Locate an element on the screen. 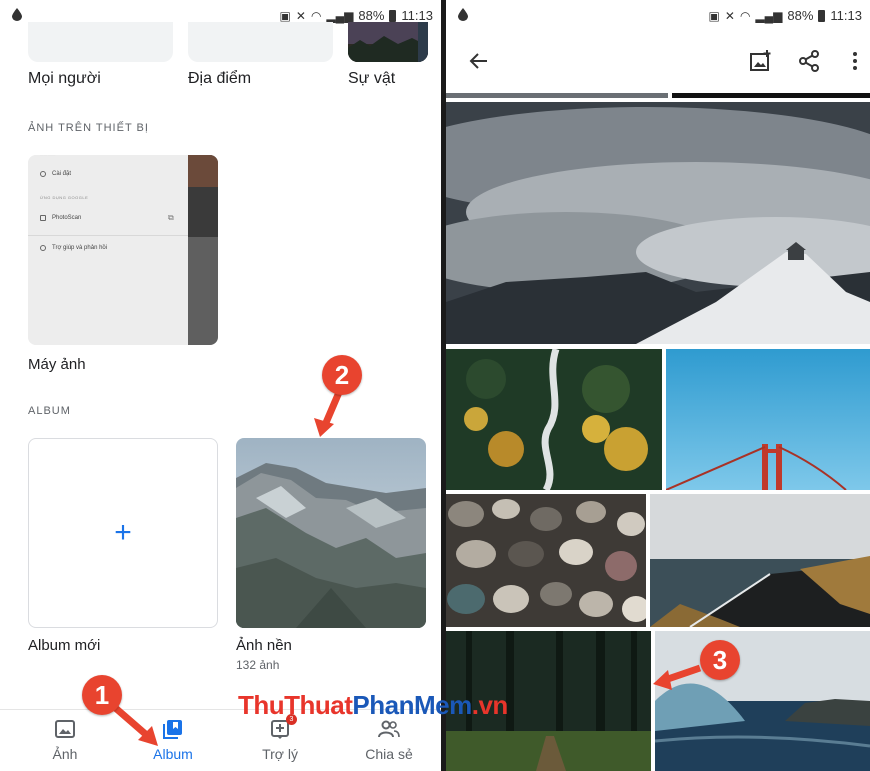 The width and height of the screenshot is (870, 771). step-marker-2: 2 is located at coordinates (342, 375).